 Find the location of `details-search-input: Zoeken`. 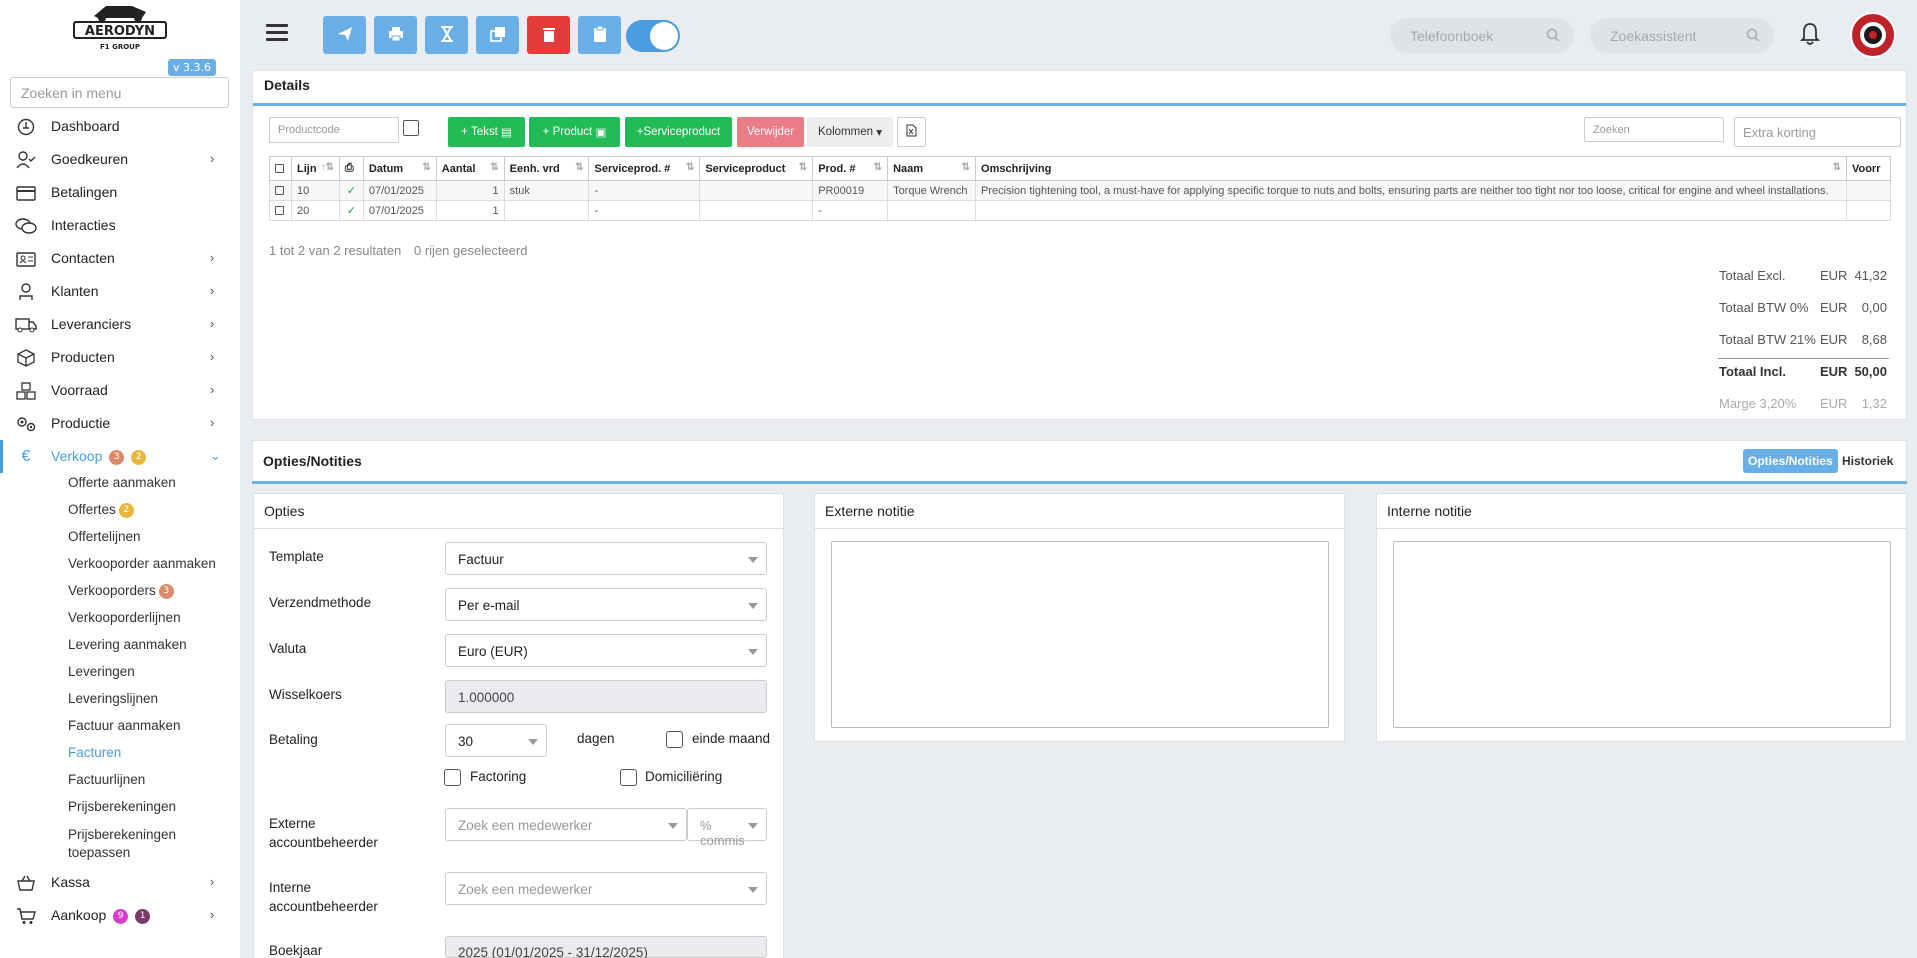

details-search-input: Zoeken is located at coordinates (1654, 129).